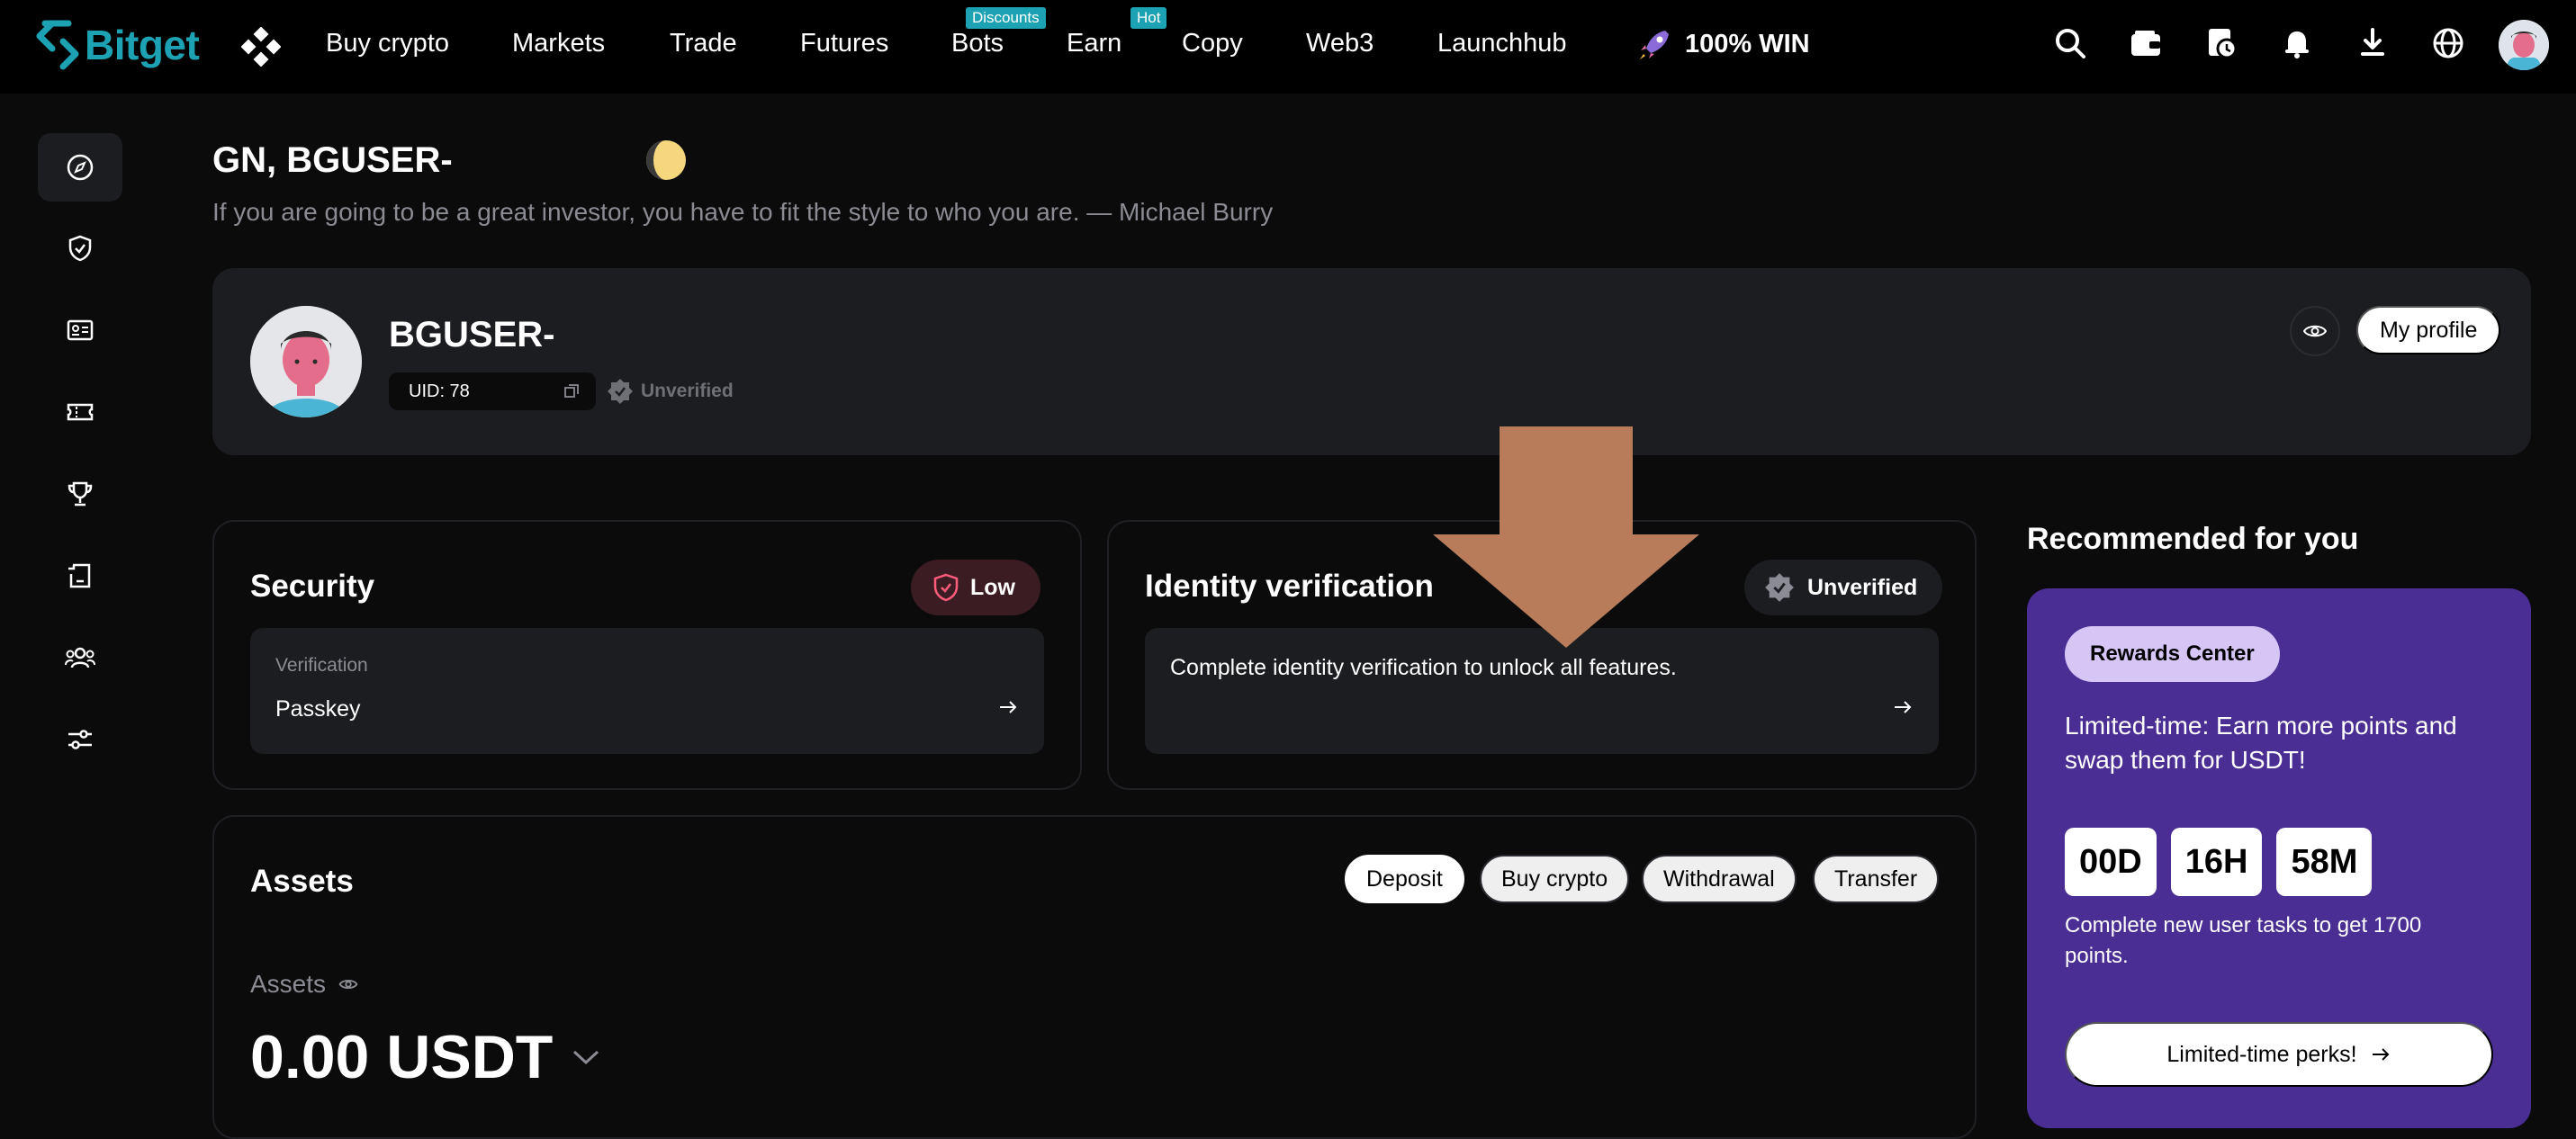  Describe the element at coordinates (2428, 330) in the screenshot. I see `my-profile-button: My profile` at that location.